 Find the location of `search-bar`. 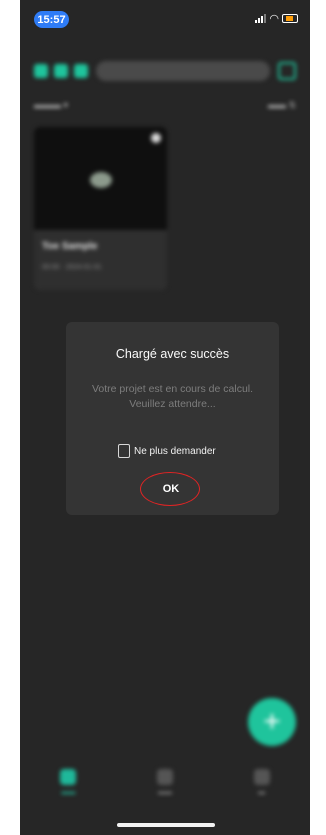

search-bar is located at coordinates (183, 71).